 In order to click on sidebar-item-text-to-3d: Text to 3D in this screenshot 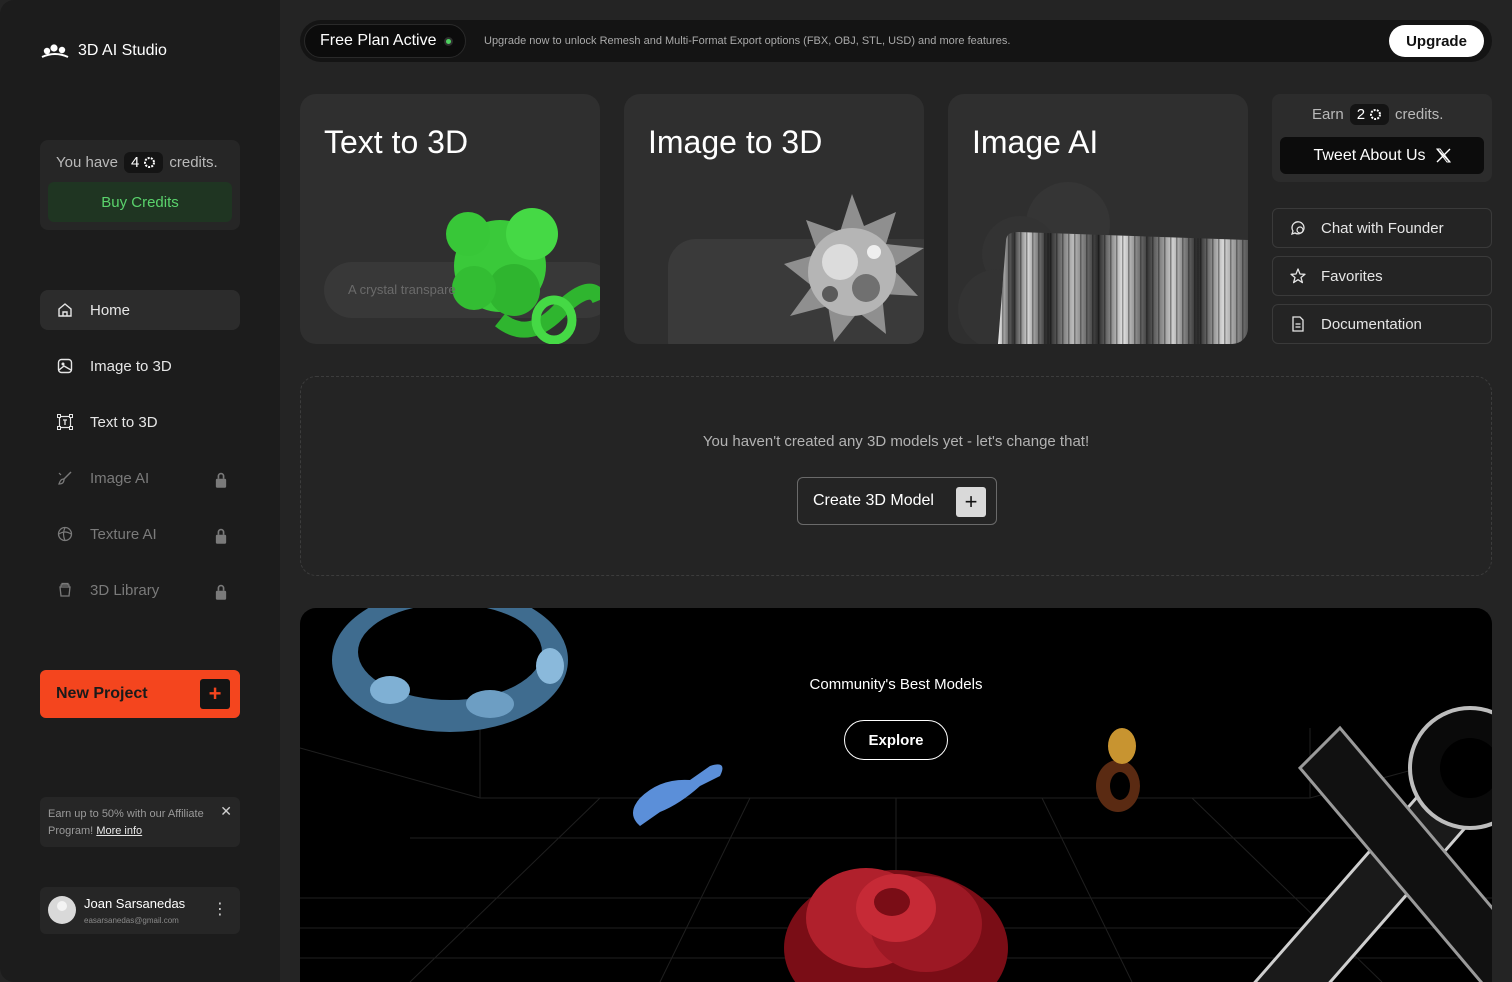, I will do `click(140, 422)`.